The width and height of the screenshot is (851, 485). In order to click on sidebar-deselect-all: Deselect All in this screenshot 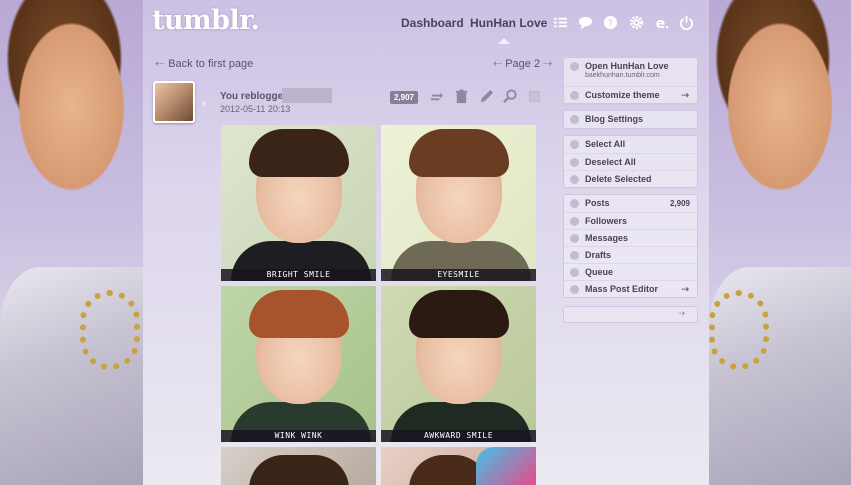, I will do `click(630, 161)`.